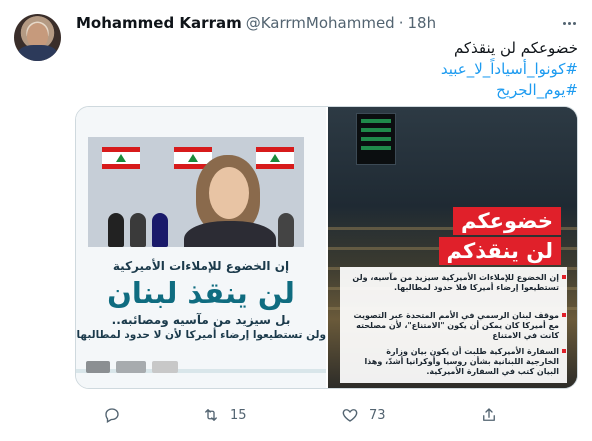  Describe the element at coordinates (230, 234) in the screenshot. I see `speaker-body` at that location.